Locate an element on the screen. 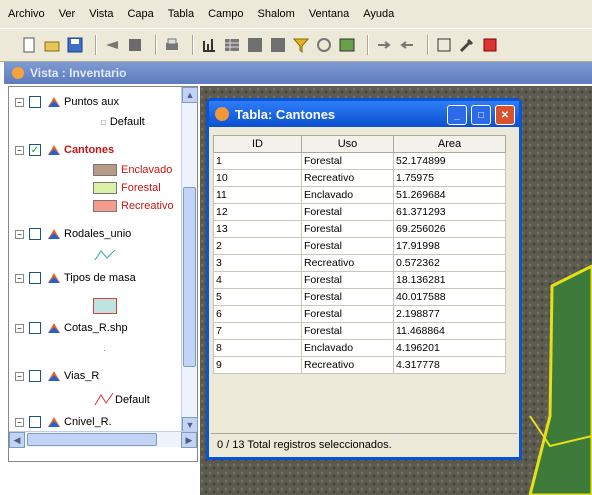 Image resolution: width=592 pixels, height=495 pixels. select-icon is located at coordinates (444, 45).